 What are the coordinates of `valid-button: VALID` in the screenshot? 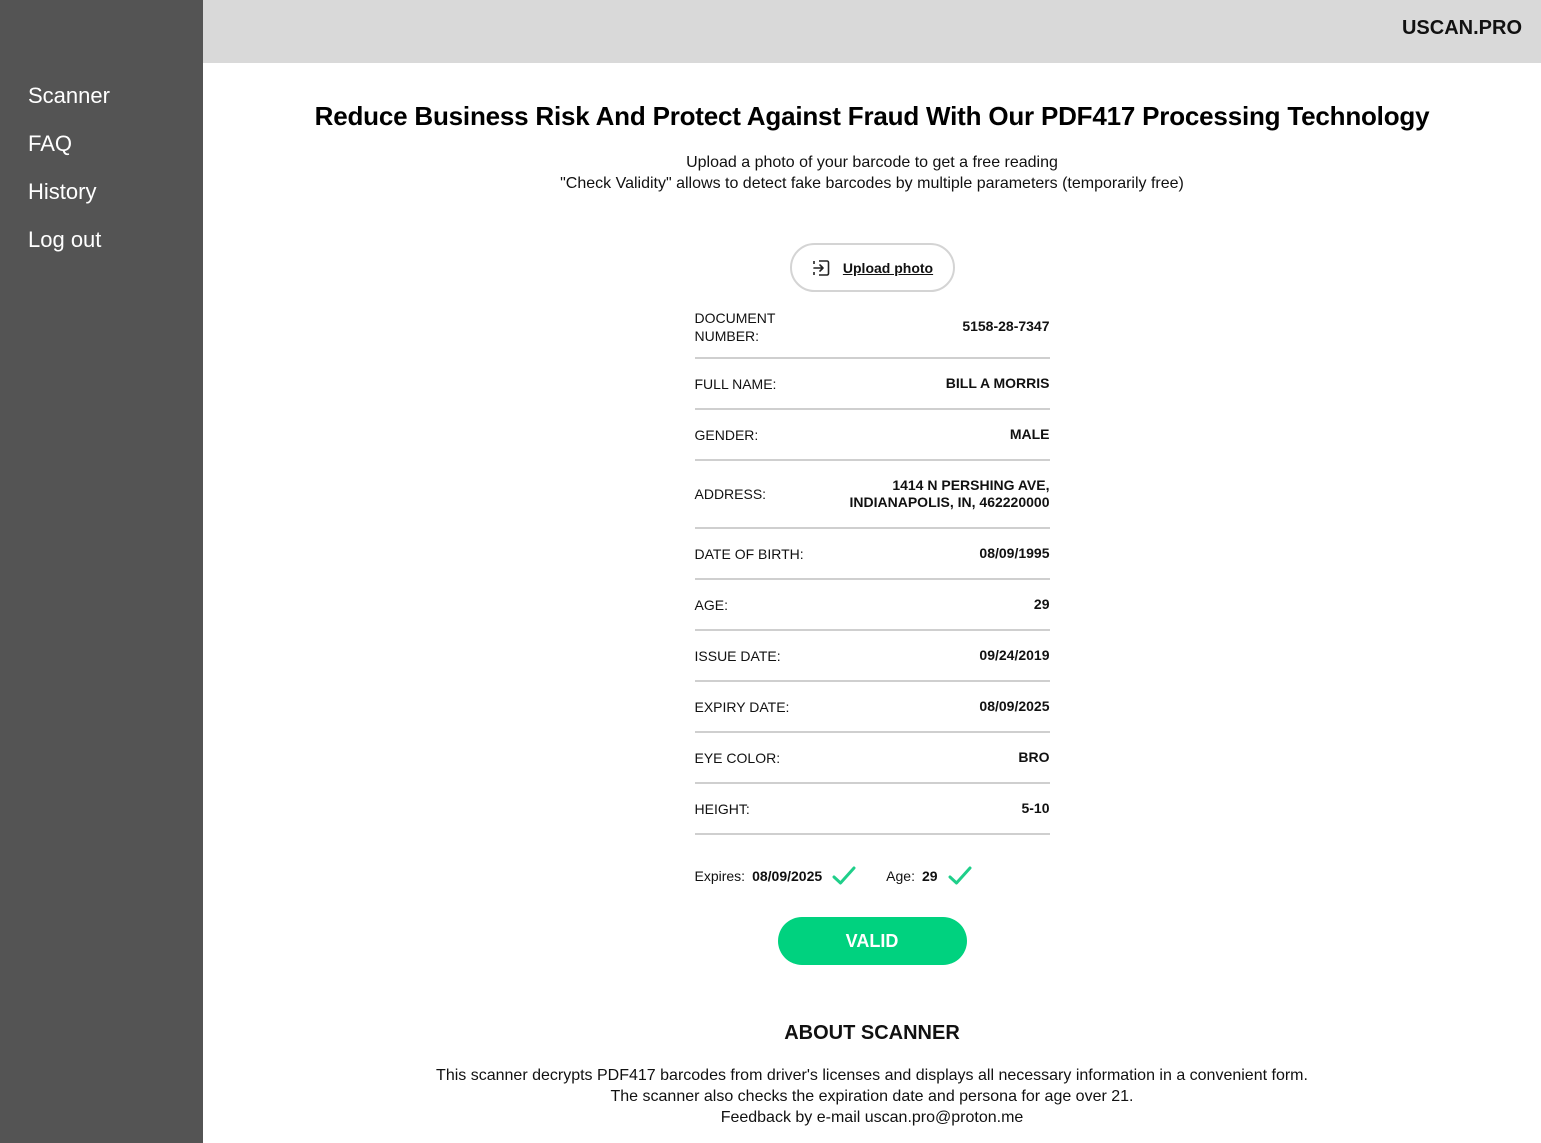 It's located at (872, 941).